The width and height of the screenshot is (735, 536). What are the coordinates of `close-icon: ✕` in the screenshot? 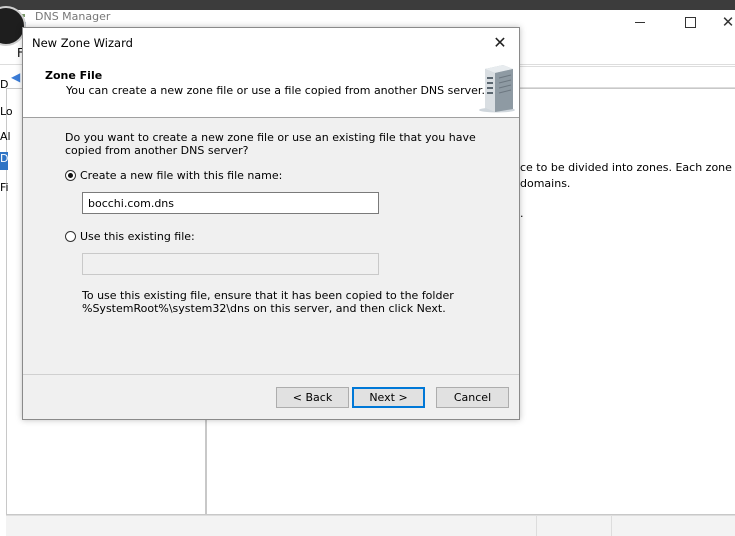 It's located at (500, 43).